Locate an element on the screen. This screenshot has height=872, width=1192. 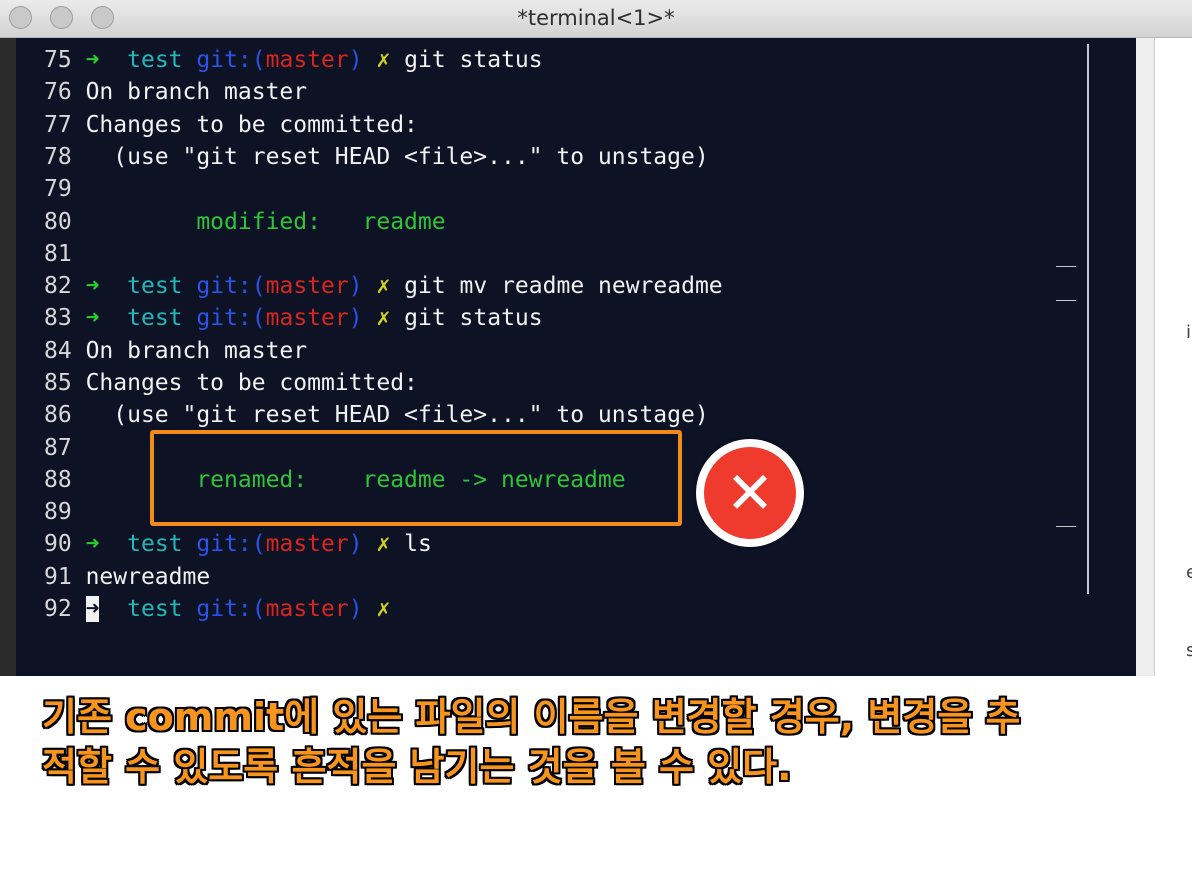
line-number: 90 is located at coordinates (58, 544).